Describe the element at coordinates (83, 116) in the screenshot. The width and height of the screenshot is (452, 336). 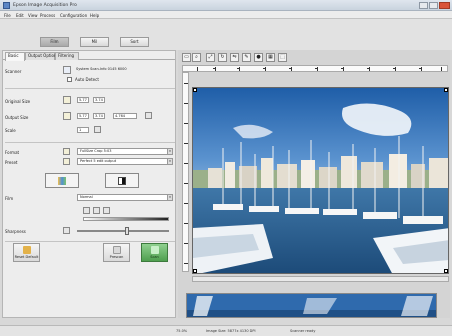
I see `output-width-field: 5.77` at that location.